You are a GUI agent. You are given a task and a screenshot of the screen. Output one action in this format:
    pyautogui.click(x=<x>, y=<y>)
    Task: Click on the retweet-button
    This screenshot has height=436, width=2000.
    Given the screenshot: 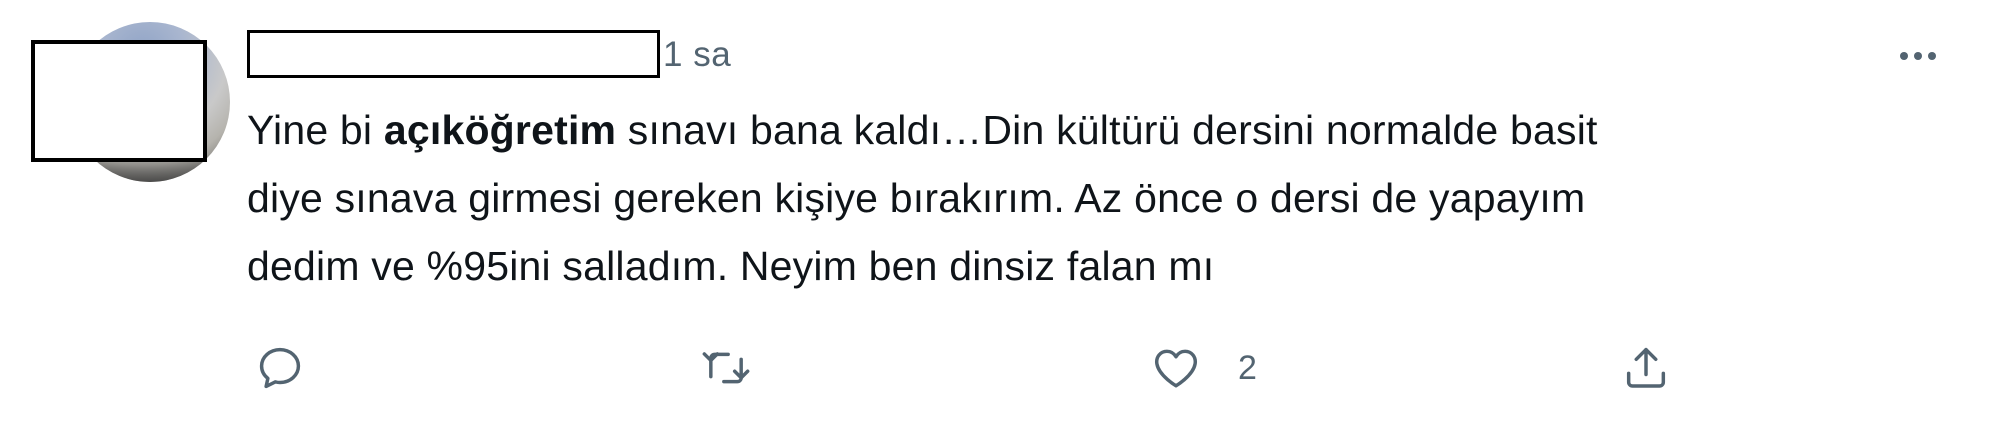 What is the action you would take?
    pyautogui.click(x=726, y=368)
    